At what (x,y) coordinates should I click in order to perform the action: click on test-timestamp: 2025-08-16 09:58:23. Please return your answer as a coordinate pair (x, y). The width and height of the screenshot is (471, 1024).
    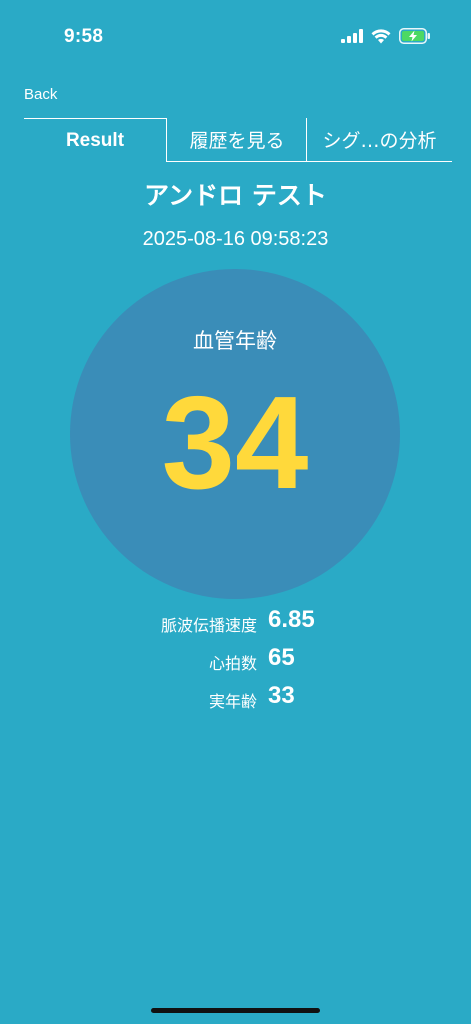
    Looking at the image, I should click on (235, 239).